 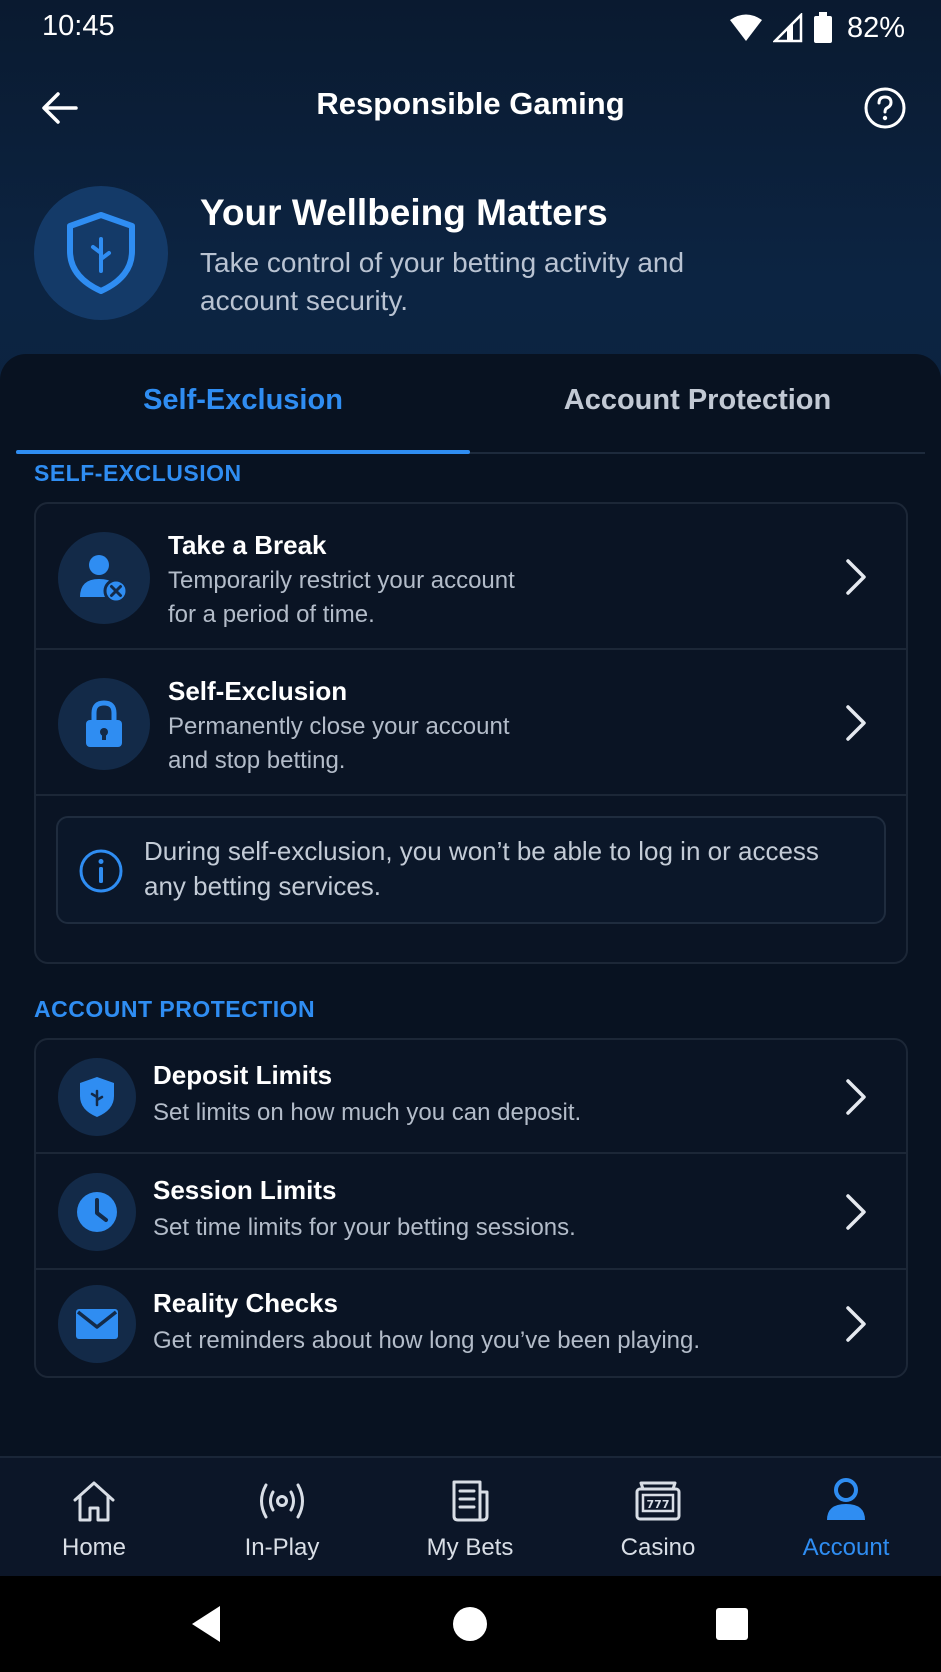 I want to click on mail-icon, so click(x=97, y=1324).